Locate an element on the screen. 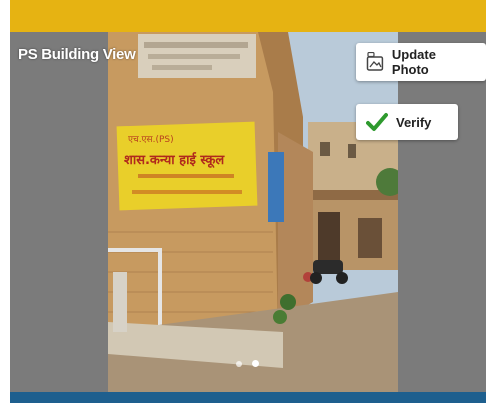  update-photo-button: Update Photo is located at coordinates (421, 62).